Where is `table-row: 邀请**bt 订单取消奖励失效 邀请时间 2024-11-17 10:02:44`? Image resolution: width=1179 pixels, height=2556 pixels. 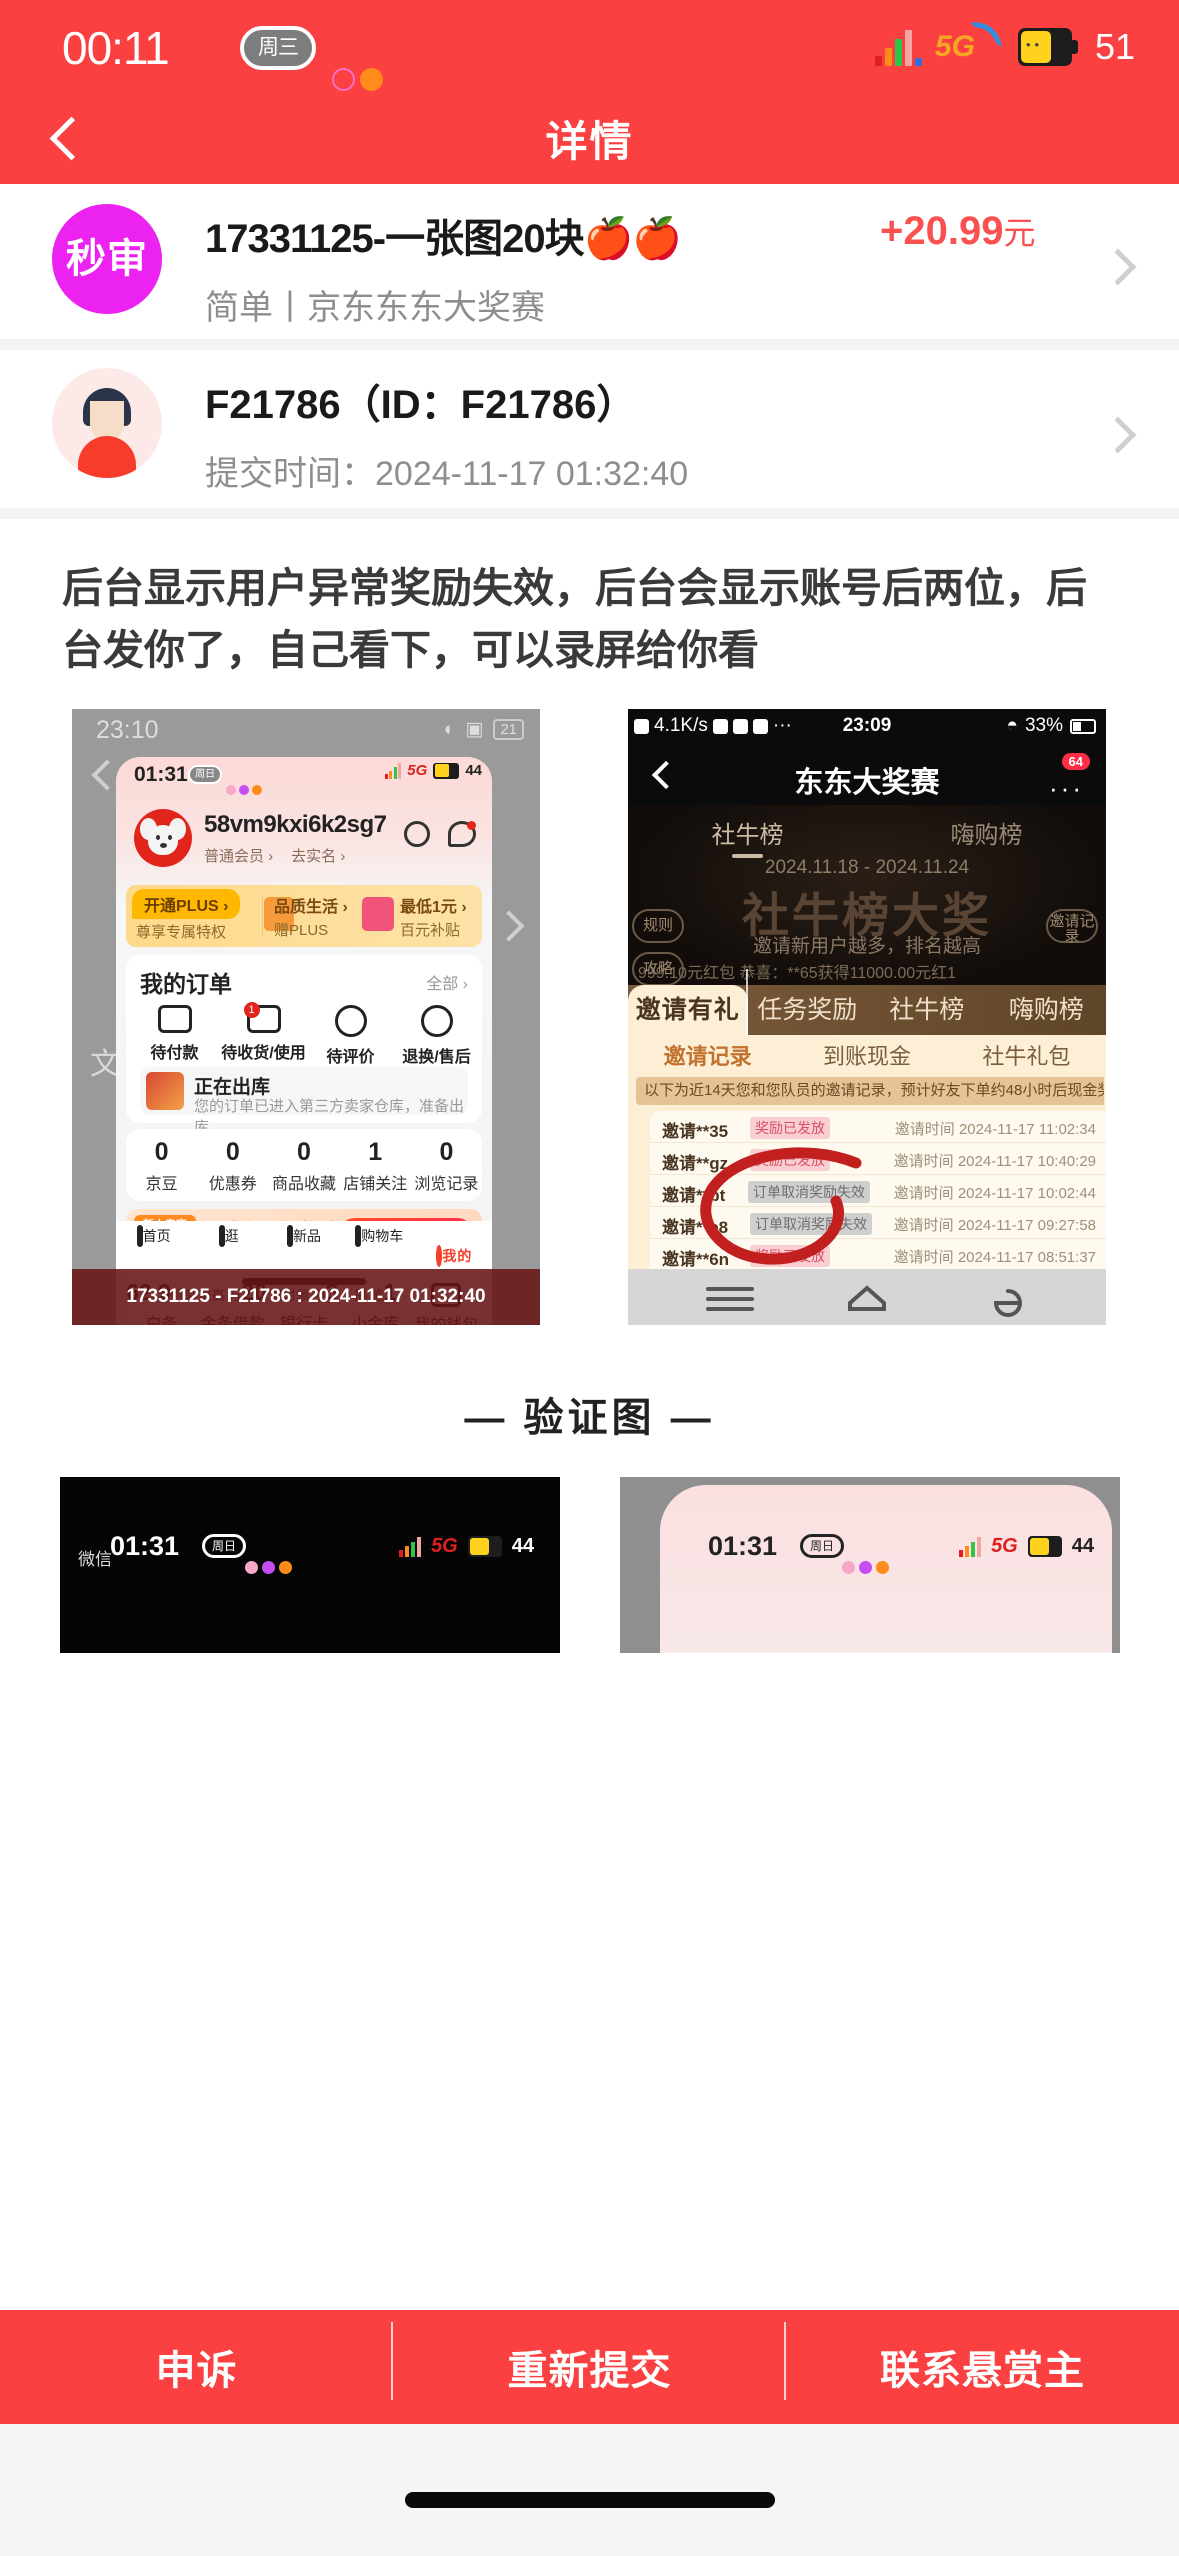
table-row: 邀请**bt 订单取消奖励失效 邀请时间 2024-11-17 10:02:44 is located at coordinates (878, 1191).